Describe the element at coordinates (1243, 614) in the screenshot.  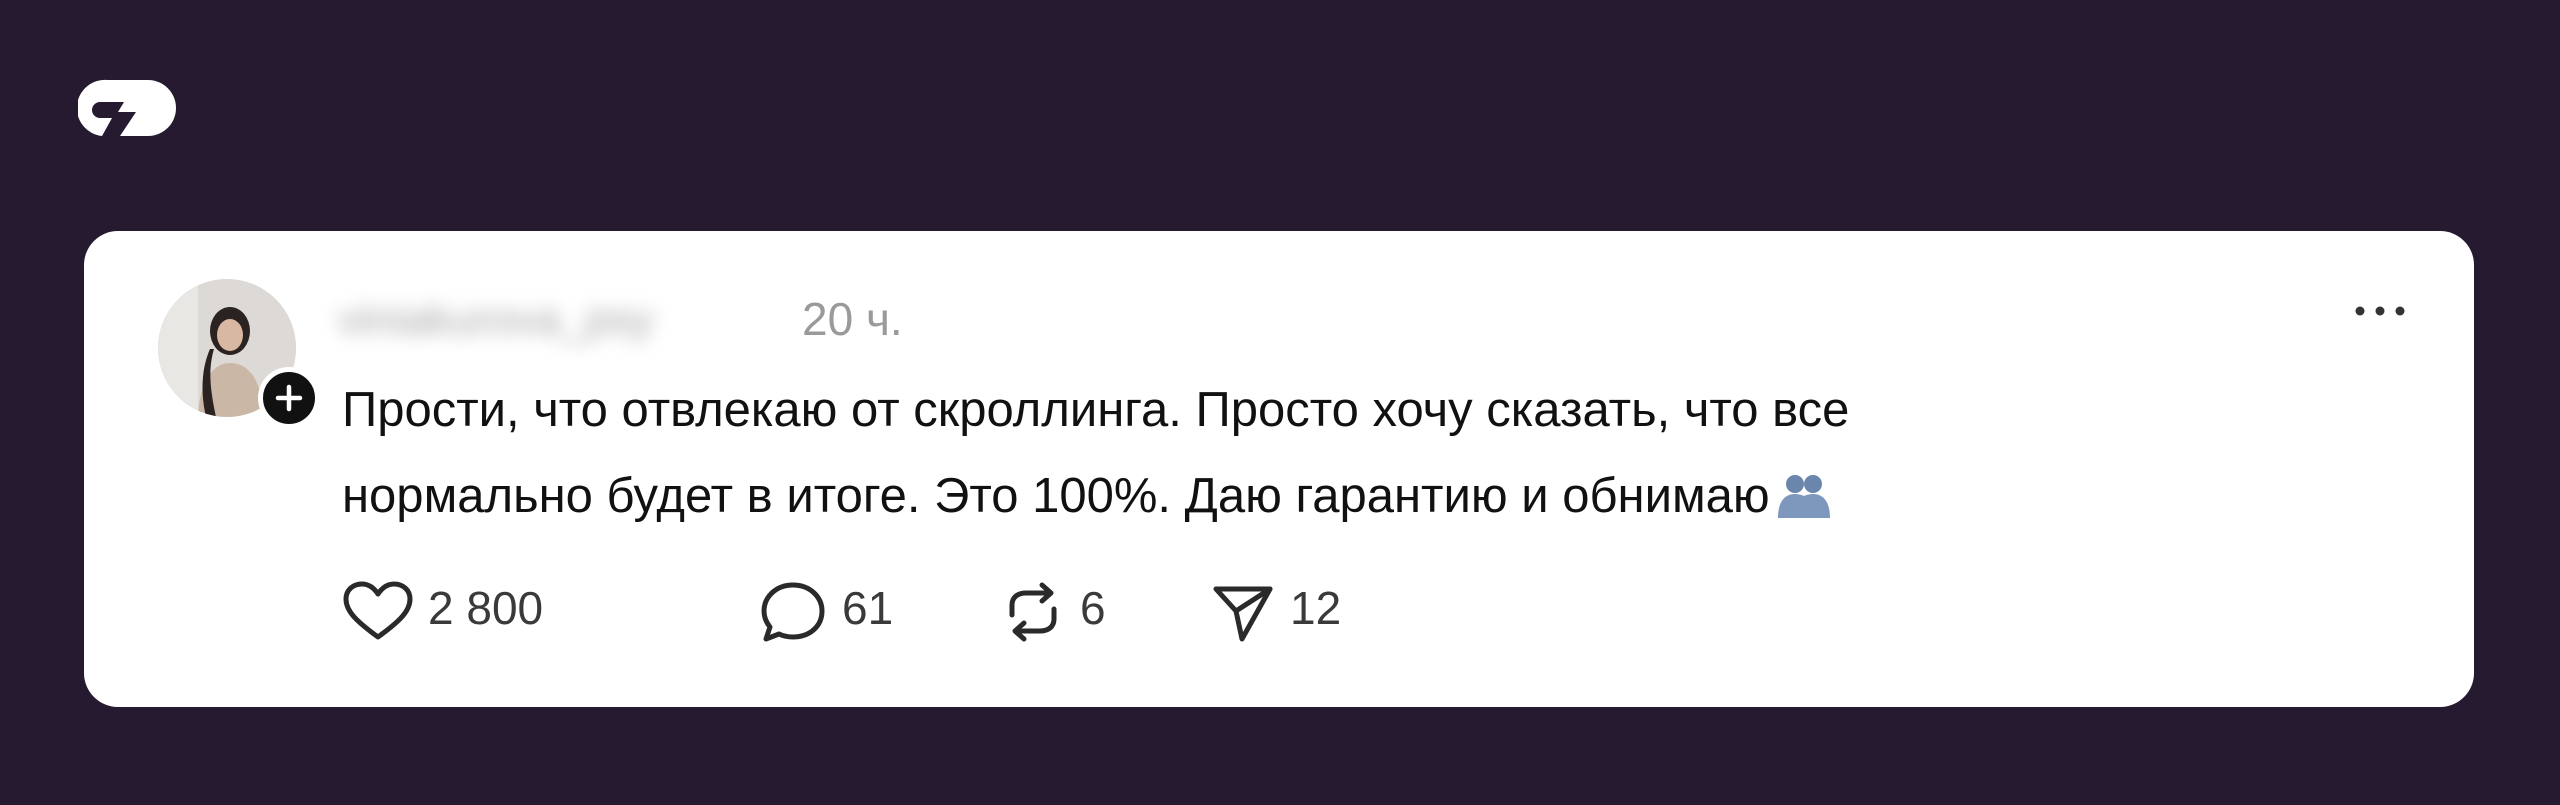
I see `send-icon` at that location.